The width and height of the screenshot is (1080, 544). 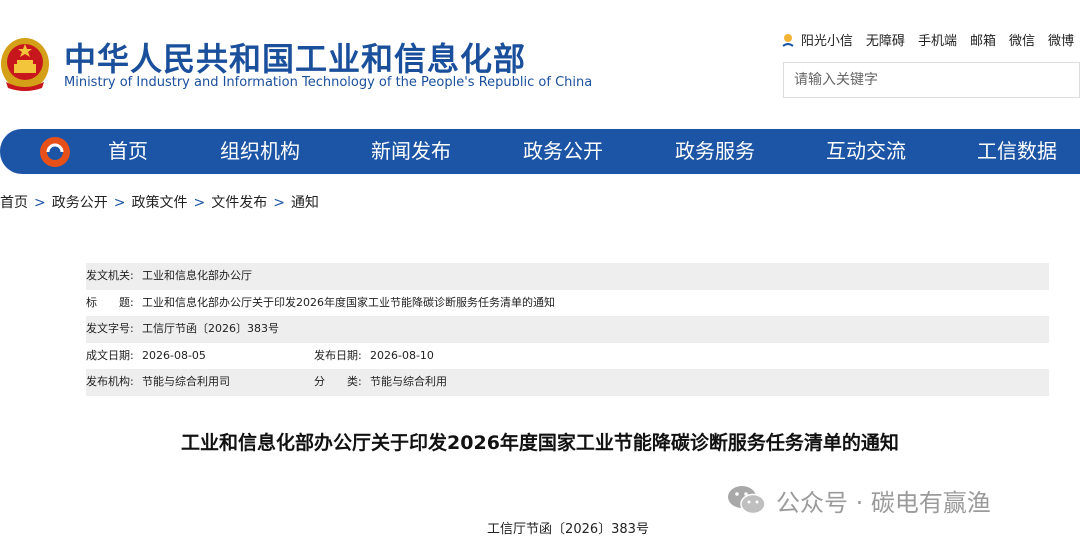 I want to click on link-sunshine: 阳光小信, so click(x=827, y=39).